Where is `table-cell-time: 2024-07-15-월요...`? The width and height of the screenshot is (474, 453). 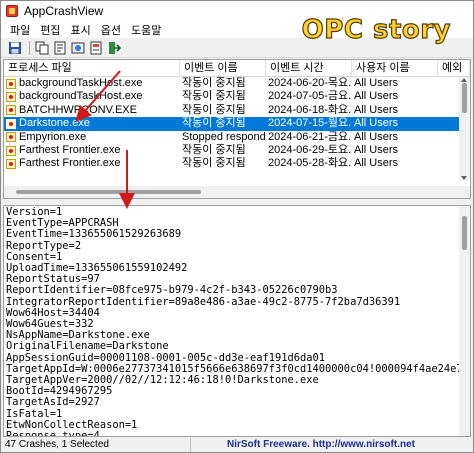 table-cell-time: 2024-07-15-월요... is located at coordinates (309, 123).